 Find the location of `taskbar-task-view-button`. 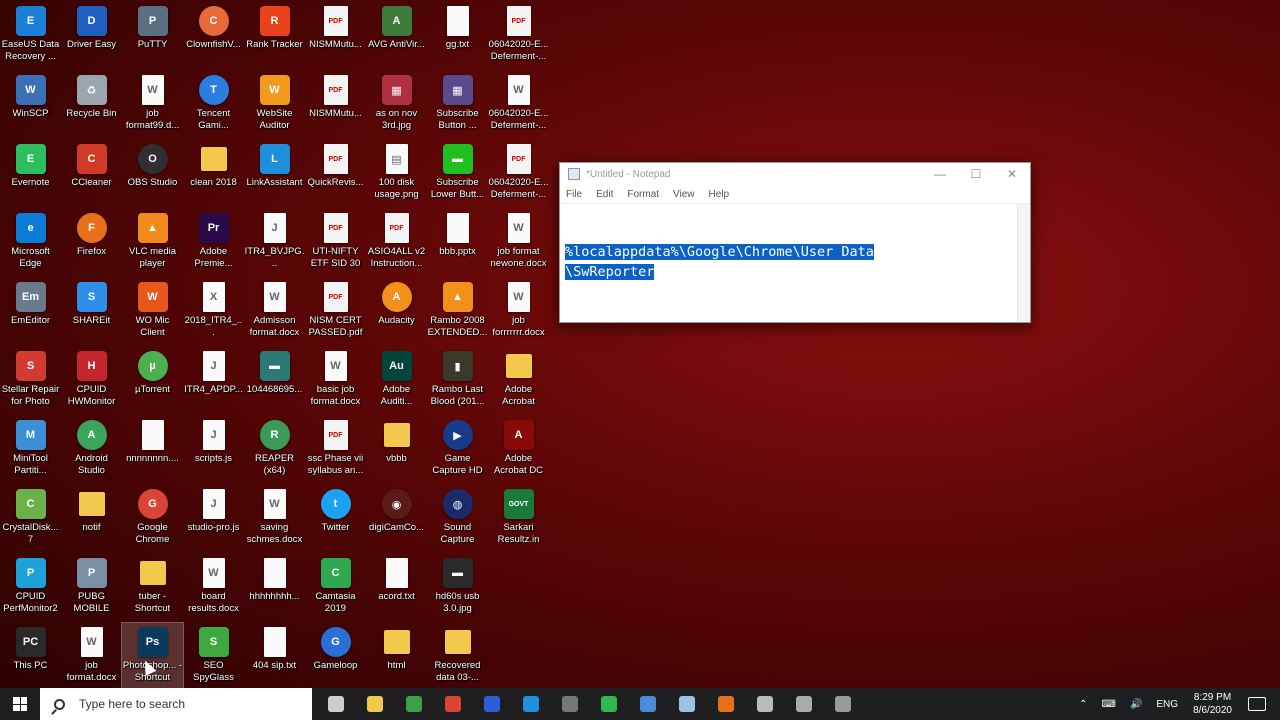

taskbar-task-view-button is located at coordinates (335, 704).